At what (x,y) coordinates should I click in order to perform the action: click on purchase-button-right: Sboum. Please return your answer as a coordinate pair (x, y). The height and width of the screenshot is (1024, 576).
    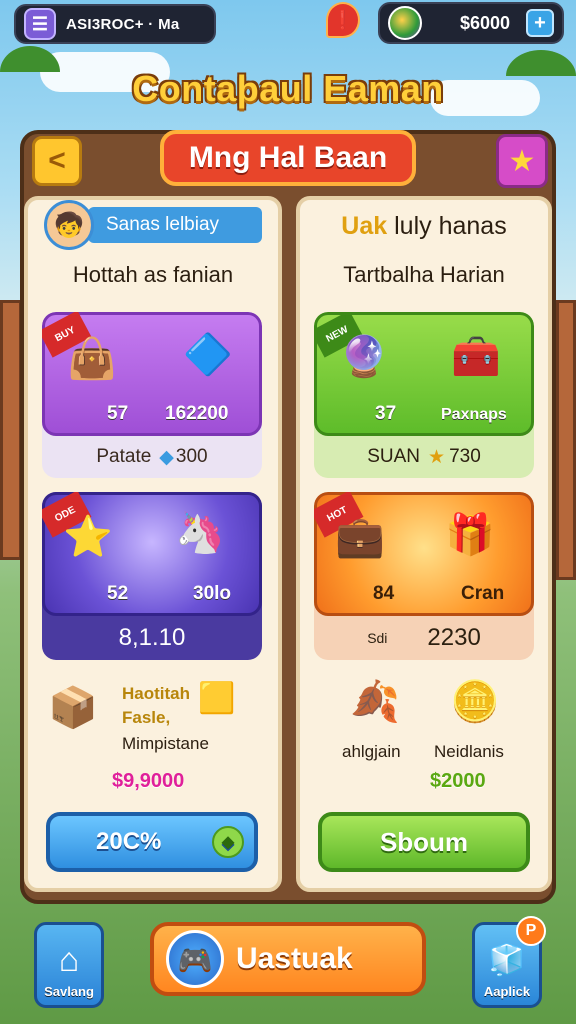
    Looking at the image, I should click on (424, 842).